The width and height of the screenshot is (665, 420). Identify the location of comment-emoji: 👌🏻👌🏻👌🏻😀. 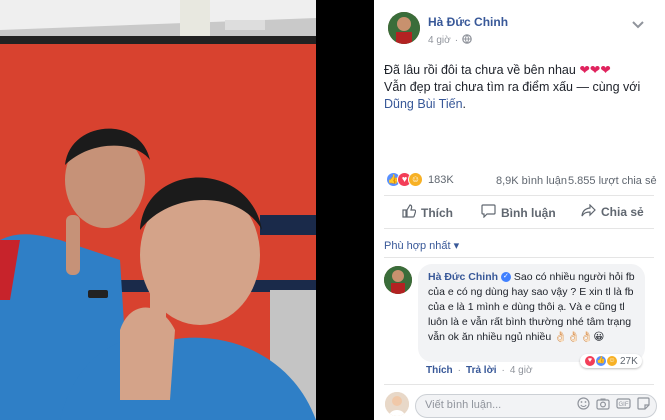
(579, 337).